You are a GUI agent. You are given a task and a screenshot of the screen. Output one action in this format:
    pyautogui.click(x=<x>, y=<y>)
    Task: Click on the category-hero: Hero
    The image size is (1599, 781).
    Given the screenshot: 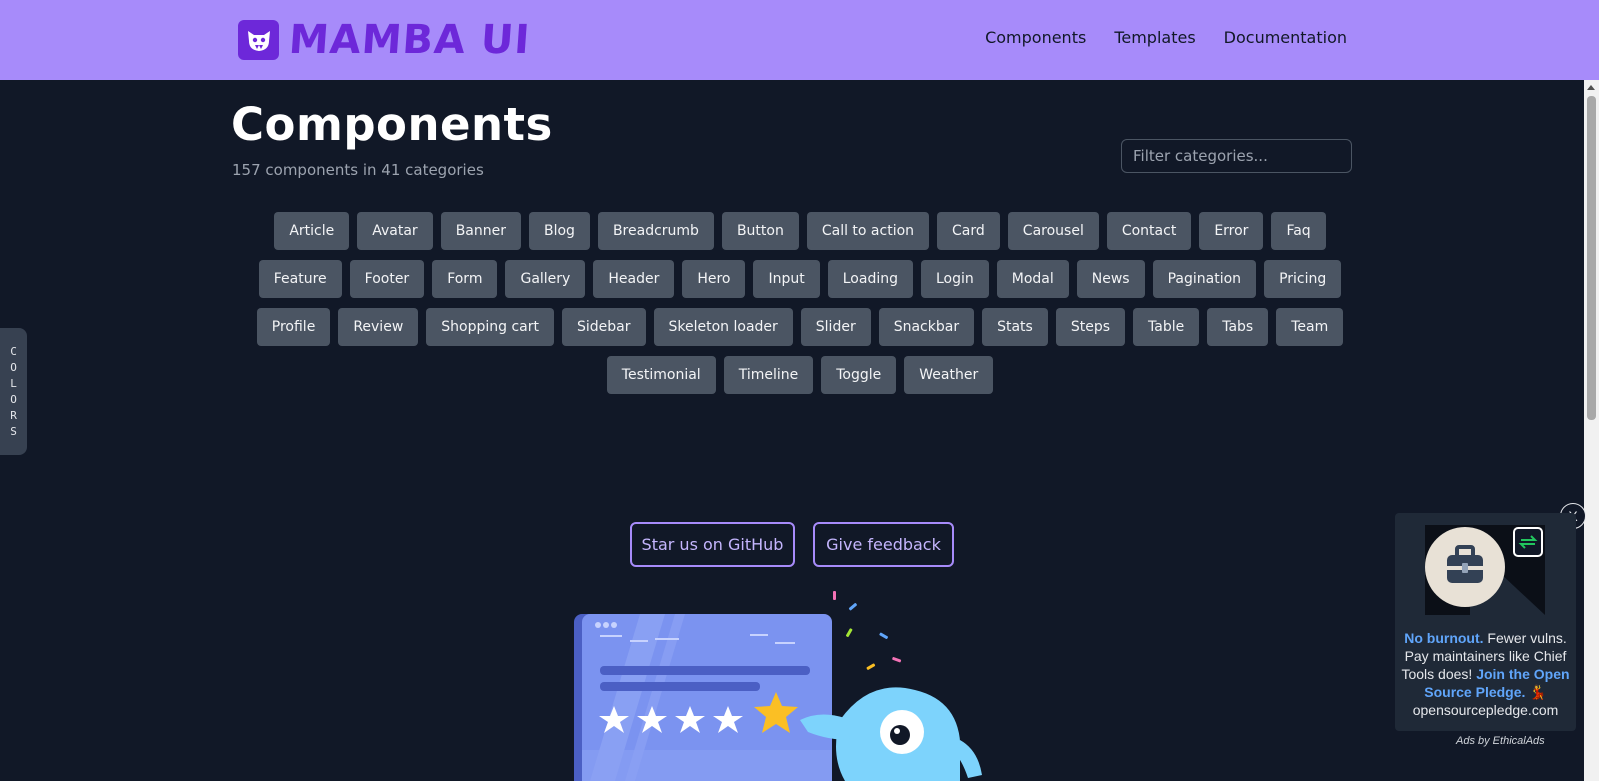 What is the action you would take?
    pyautogui.click(x=714, y=279)
    